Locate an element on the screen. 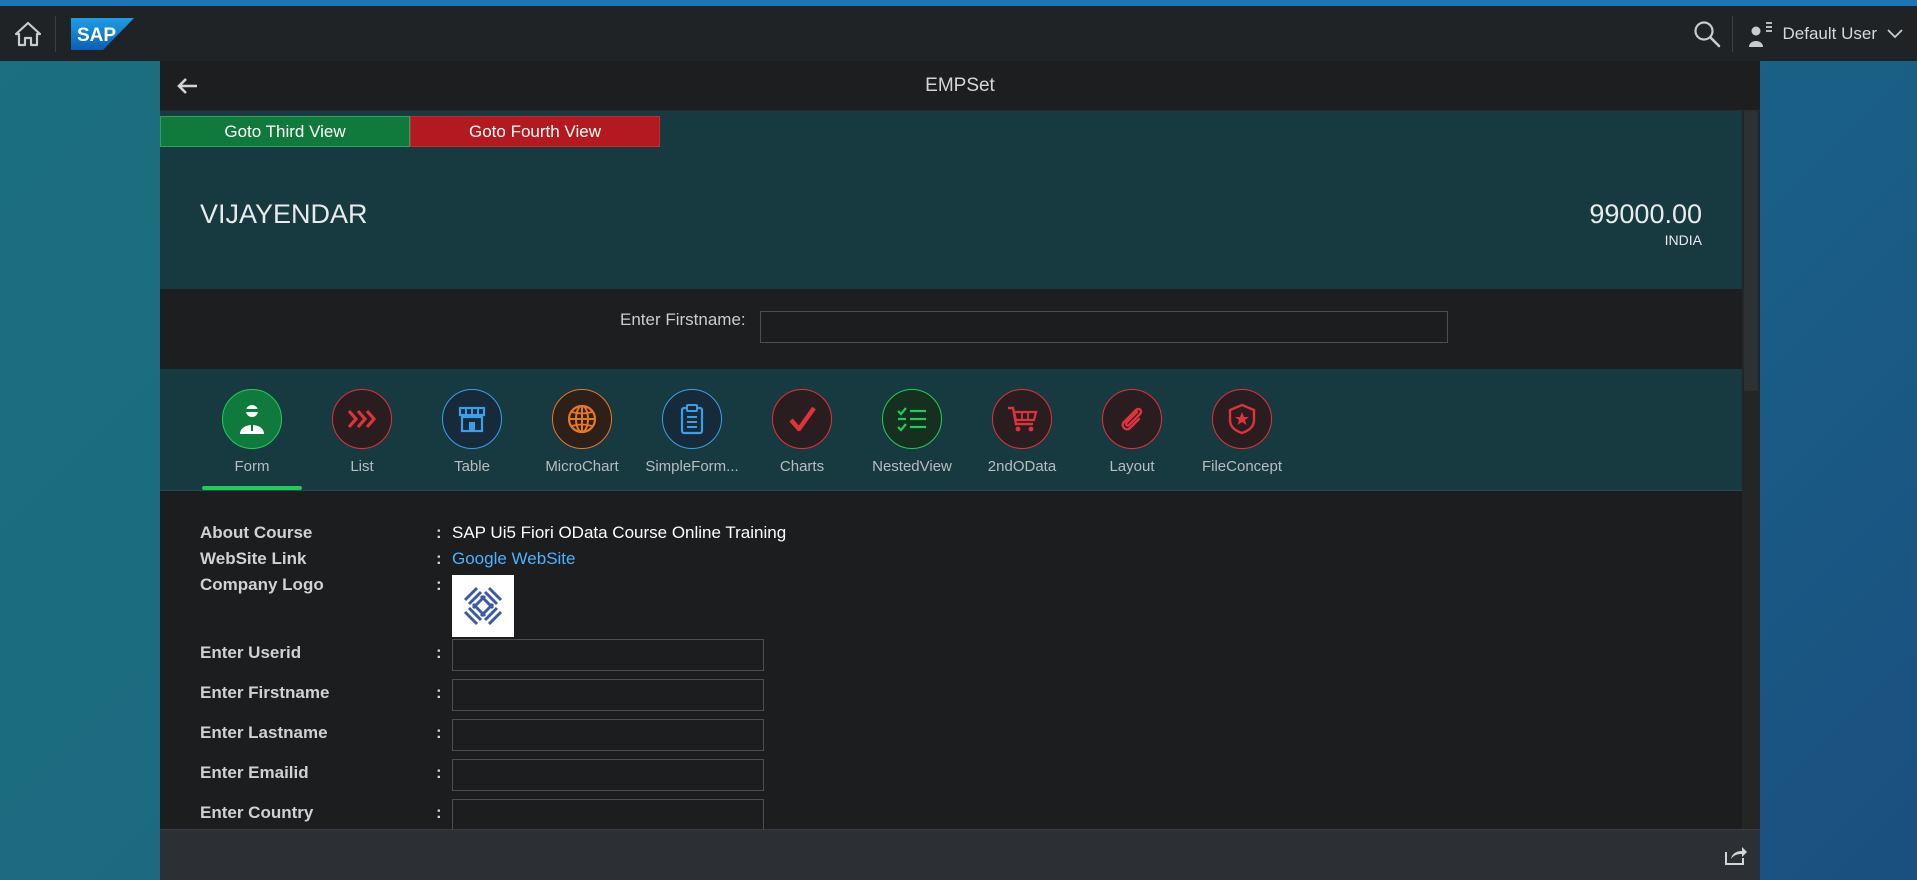 This screenshot has width=1917, height=880. object-unit: INDIA is located at coordinates (1683, 240).